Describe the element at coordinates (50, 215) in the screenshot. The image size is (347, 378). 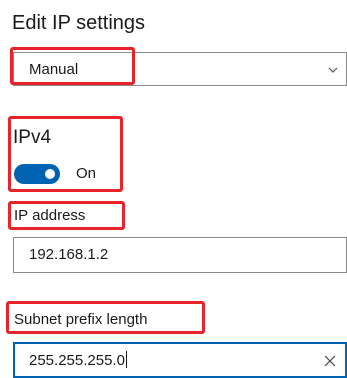
I see `ip-address-label: IP address` at that location.